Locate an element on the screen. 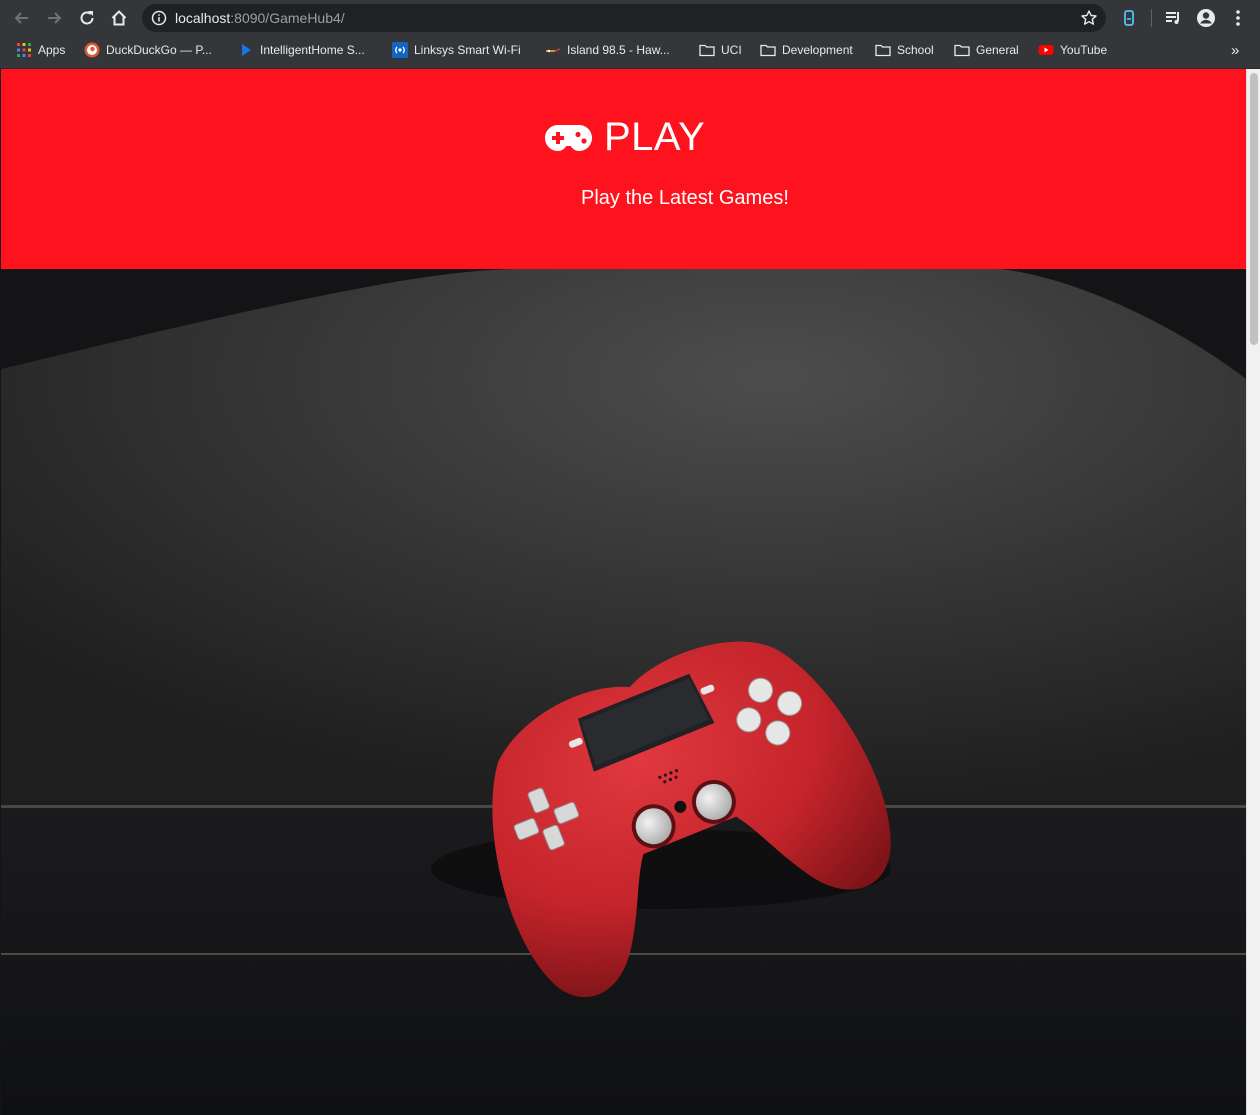  bookmark-folder-general: General is located at coordinates (986, 50).